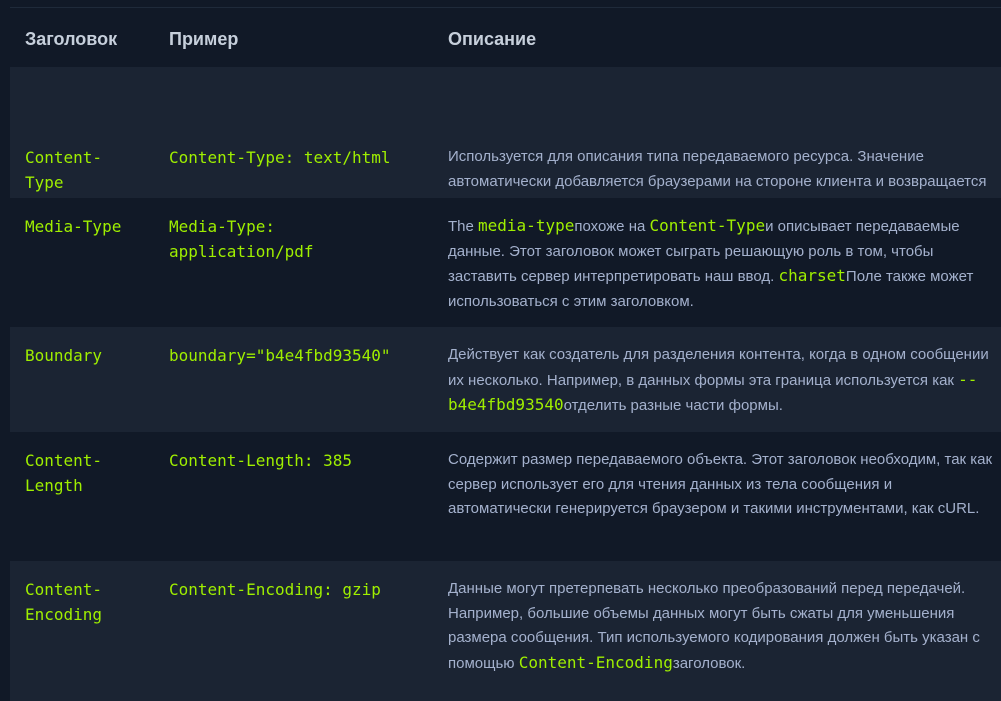  What do you see at coordinates (64, 170) in the screenshot?
I see `header-name-cell: Content- Type` at bounding box center [64, 170].